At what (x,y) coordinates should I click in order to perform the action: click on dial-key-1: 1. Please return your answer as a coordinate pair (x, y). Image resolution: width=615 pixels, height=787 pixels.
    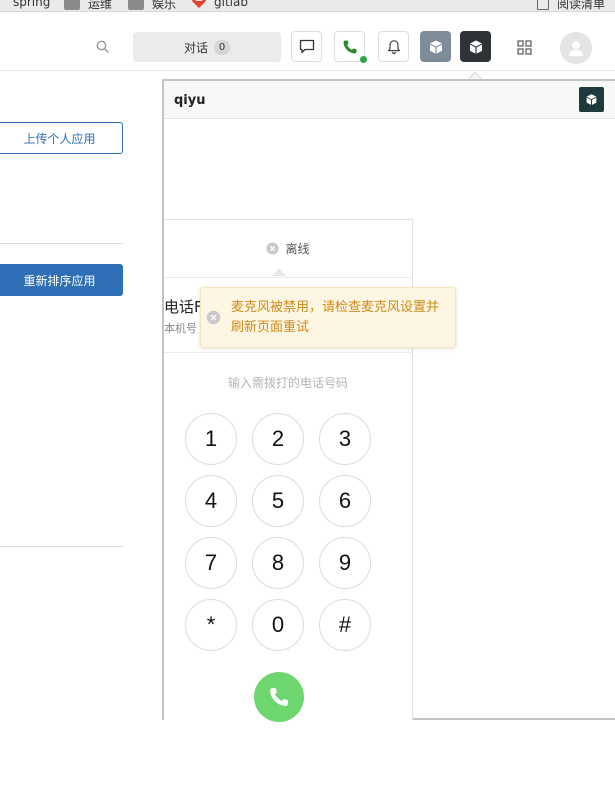
    Looking at the image, I should click on (211, 439).